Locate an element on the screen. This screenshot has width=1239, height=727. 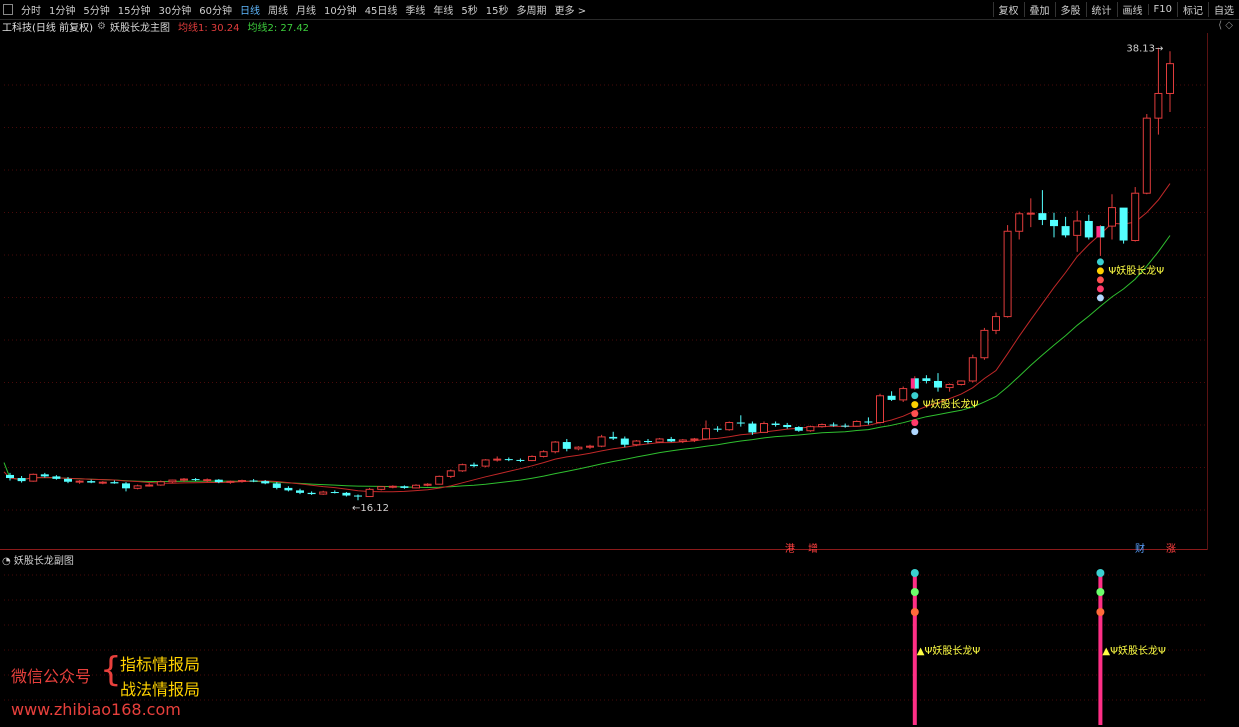
tag-gang: 港 is located at coordinates (790, 547).